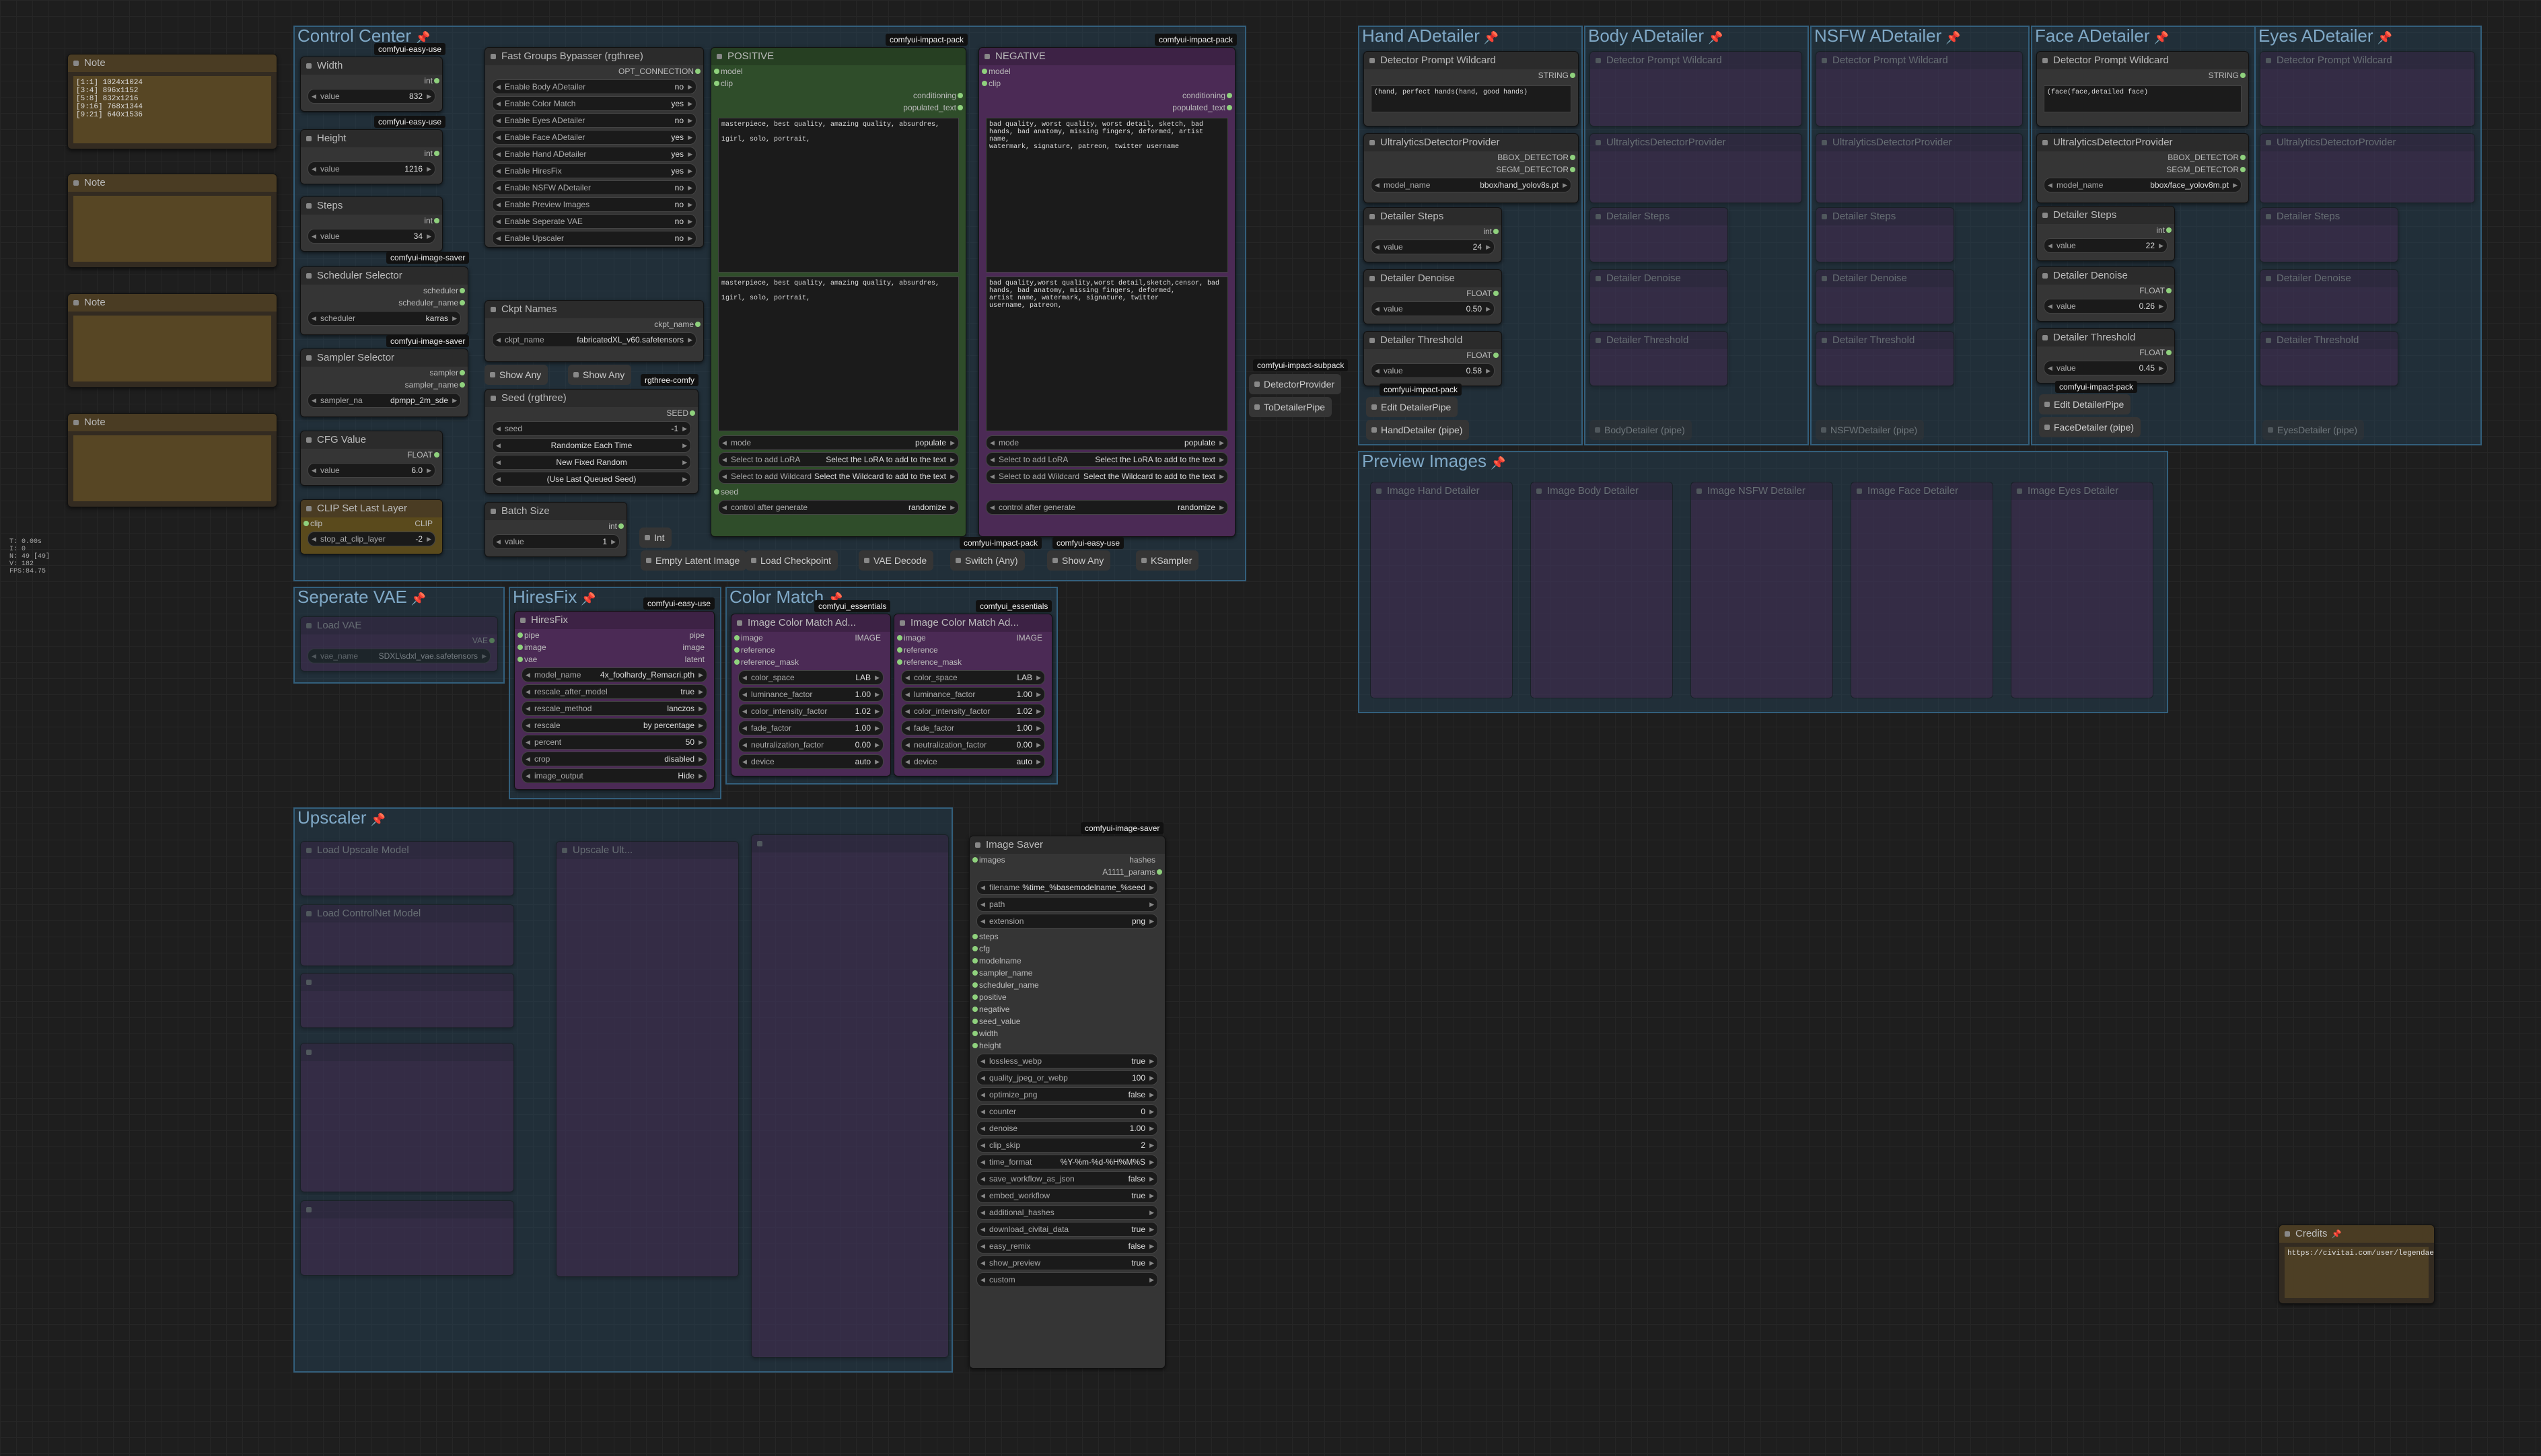  What do you see at coordinates (1068, 1021) in the screenshot?
I see `saver-input: seed_value` at bounding box center [1068, 1021].